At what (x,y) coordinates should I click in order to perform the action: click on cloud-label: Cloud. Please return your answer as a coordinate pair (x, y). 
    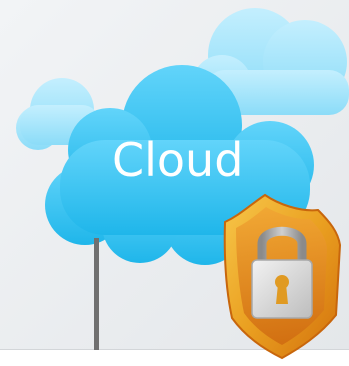
    Looking at the image, I should click on (178, 160).